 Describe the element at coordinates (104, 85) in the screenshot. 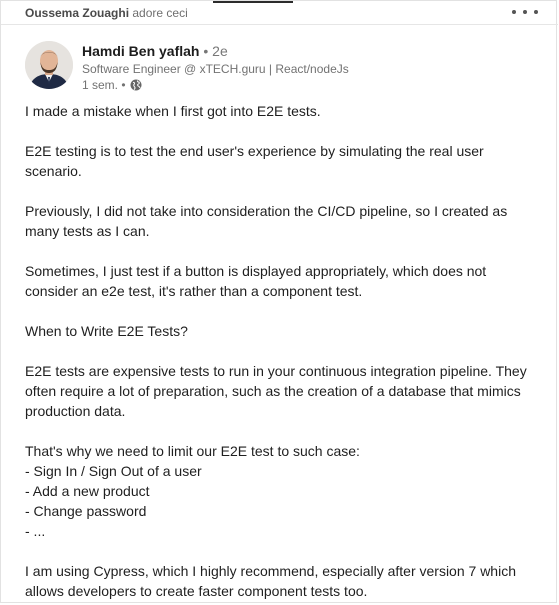

I see `post-timestamp: 1 sem. •` at that location.